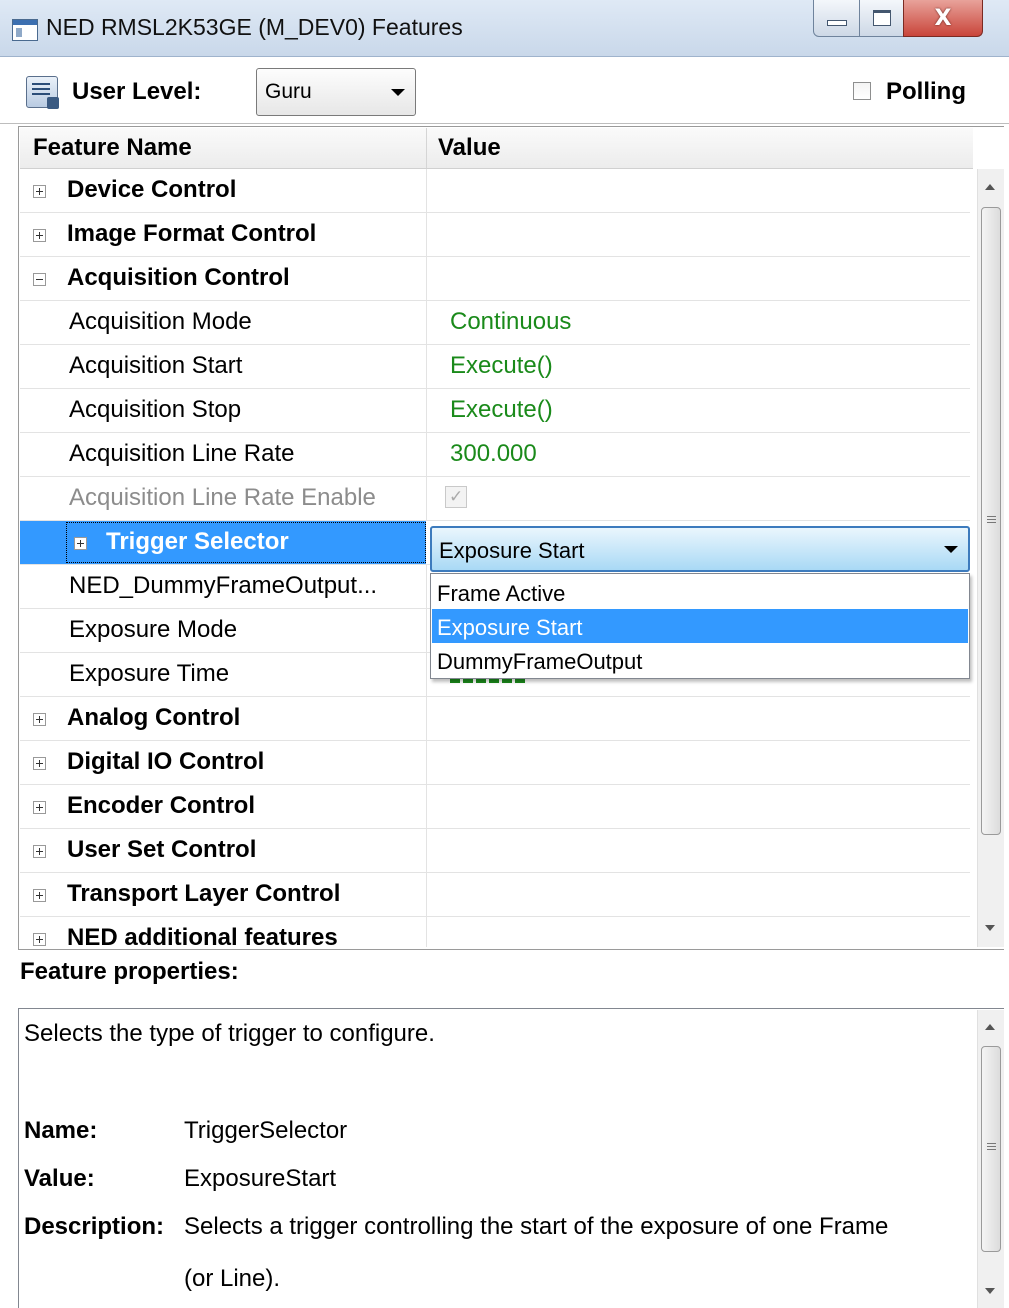 The width and height of the screenshot is (1009, 1308). I want to click on polling-checkbox, so click(862, 91).